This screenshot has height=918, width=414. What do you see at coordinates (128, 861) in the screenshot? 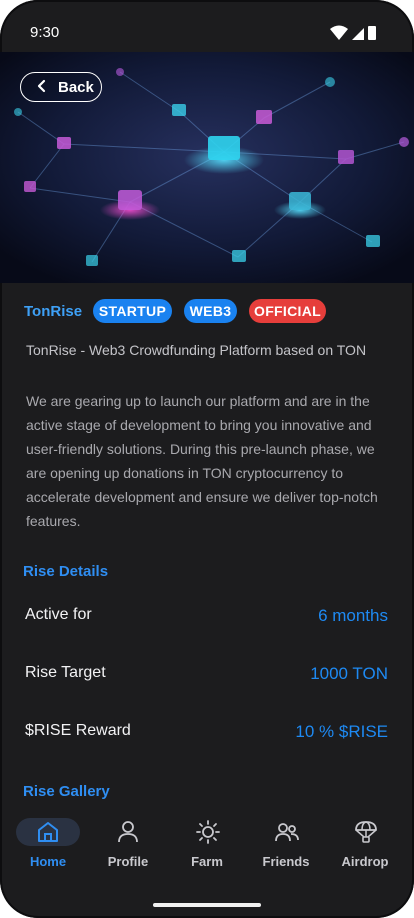
I see `tab-label: Profile` at bounding box center [128, 861].